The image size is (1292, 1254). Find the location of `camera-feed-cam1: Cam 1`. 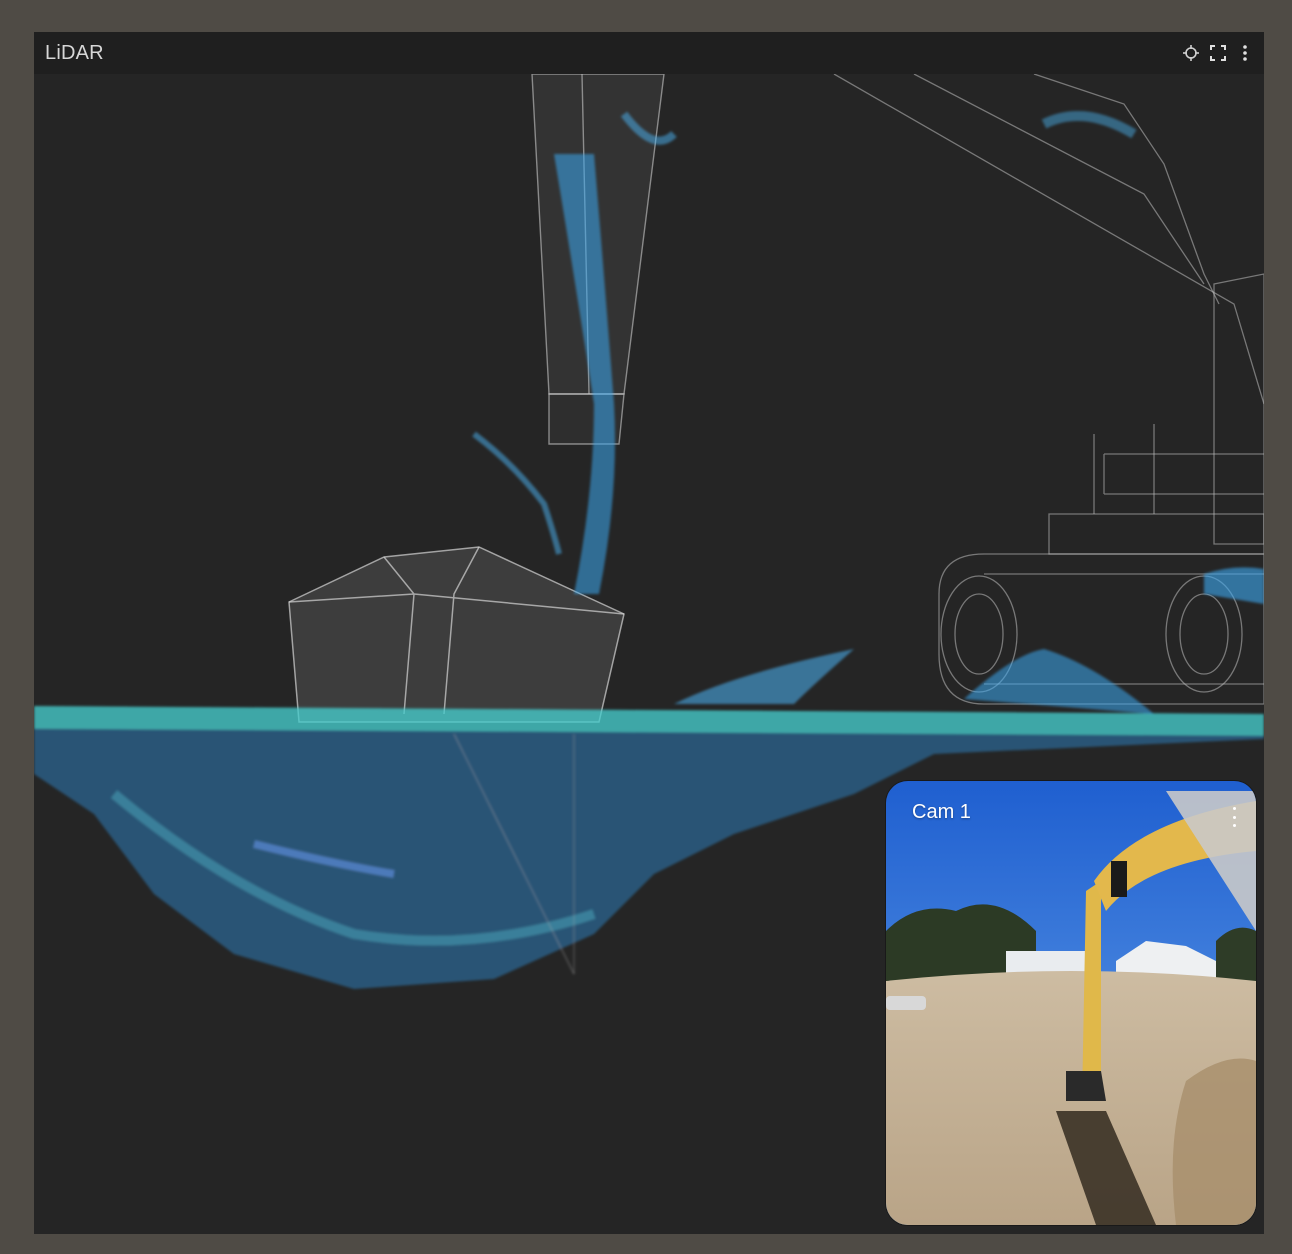

camera-feed-cam1: Cam 1 is located at coordinates (1071, 1003).